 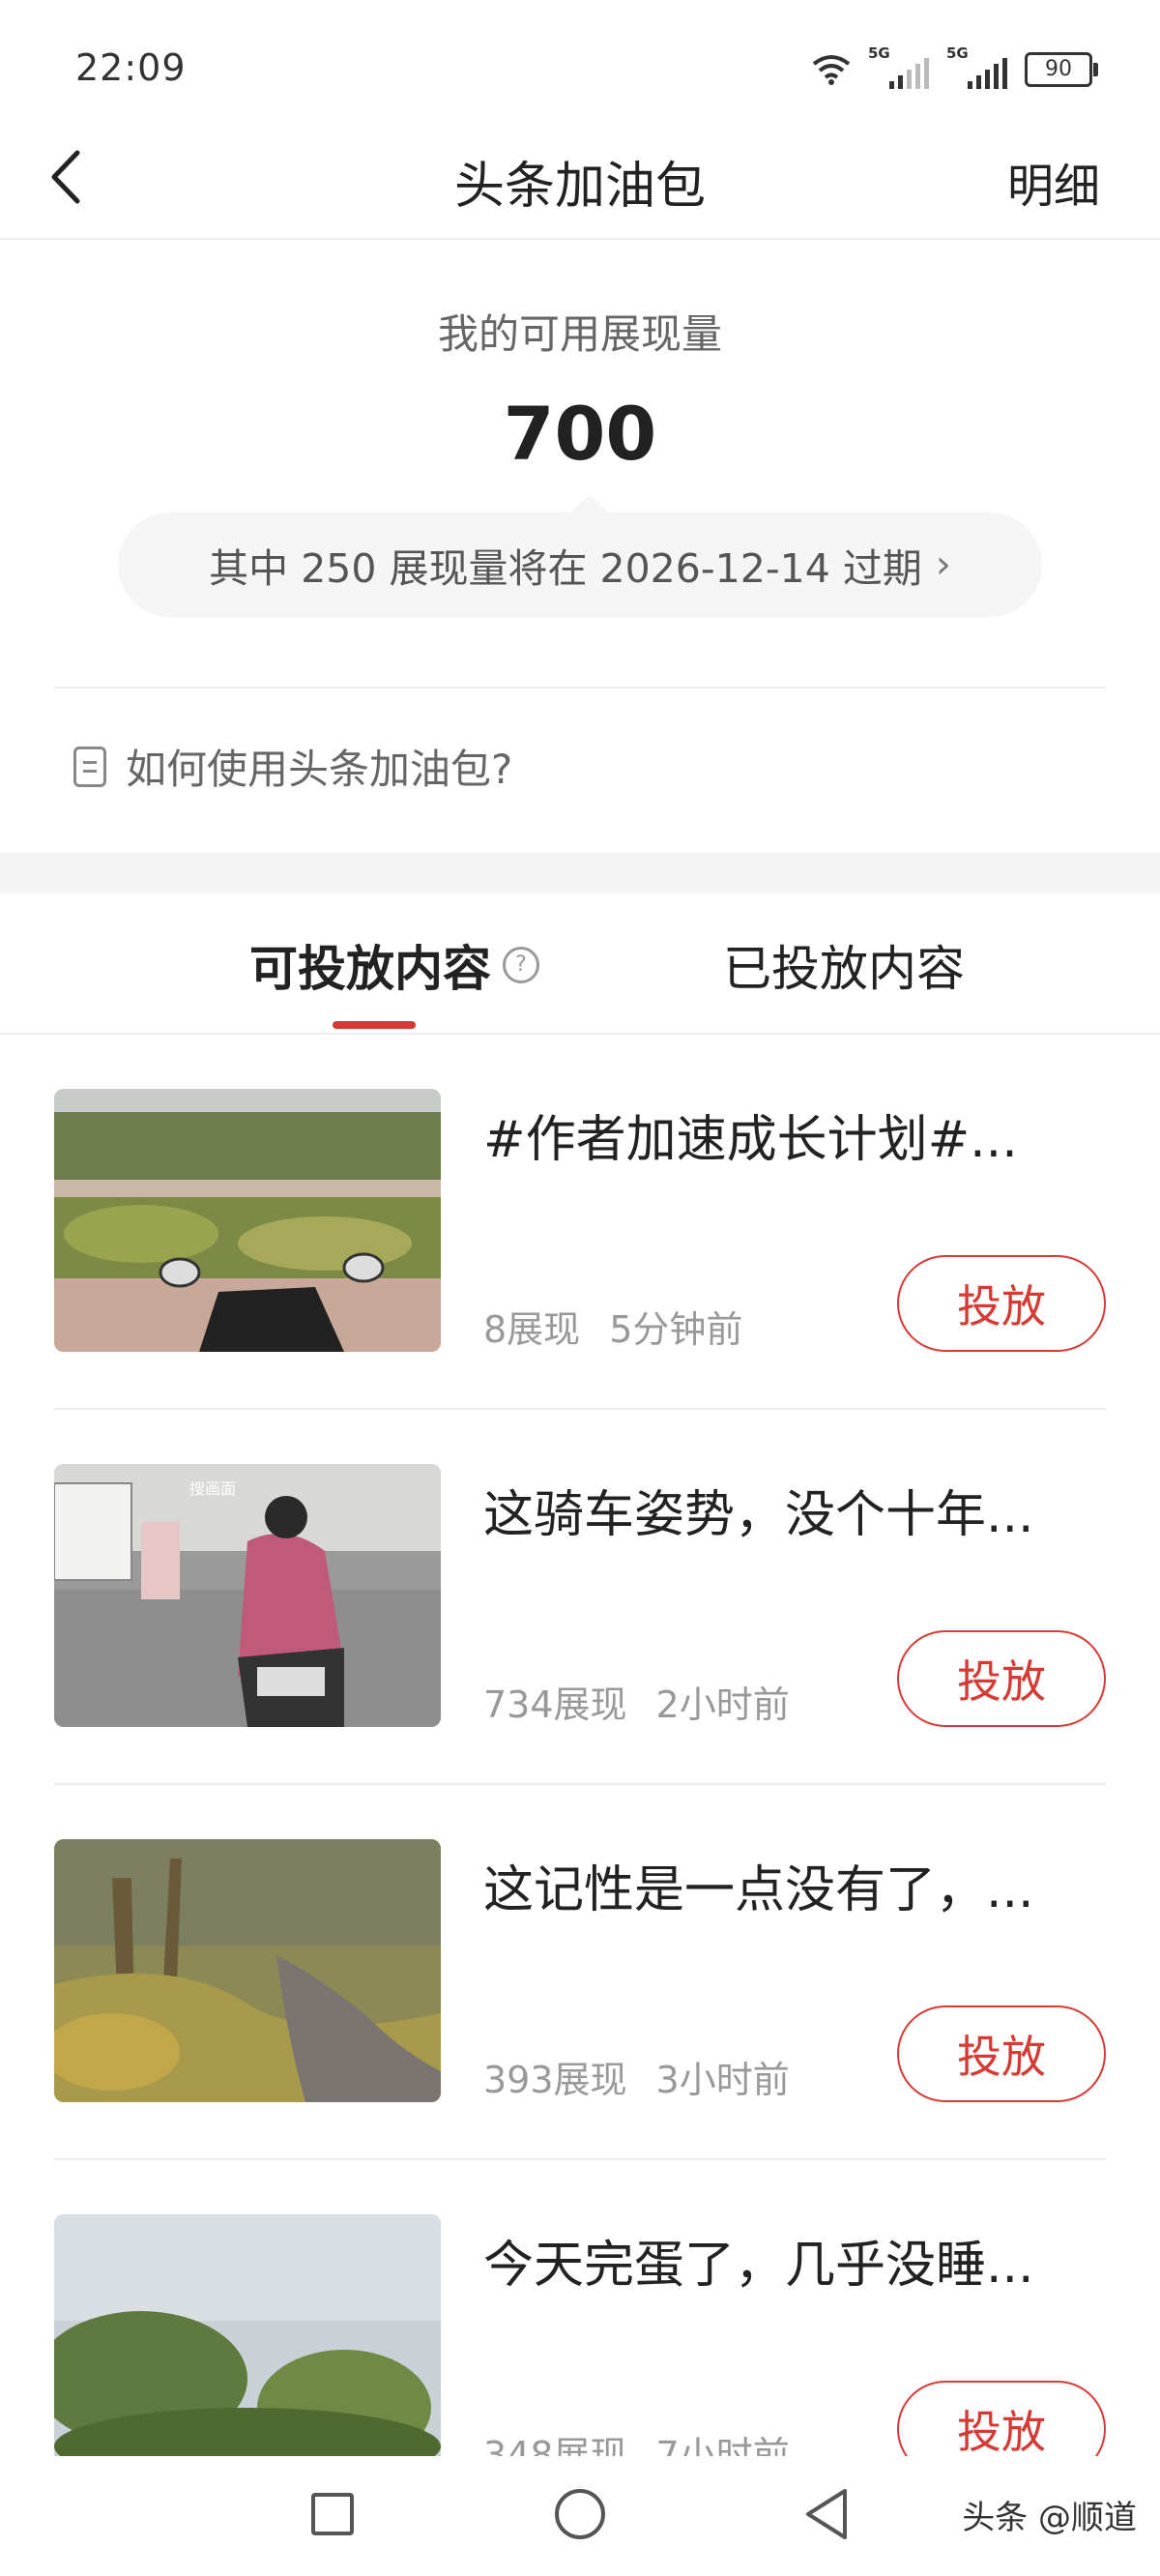 What do you see at coordinates (958, 53) in the screenshot?
I see `signal-label-2: 5G` at bounding box center [958, 53].